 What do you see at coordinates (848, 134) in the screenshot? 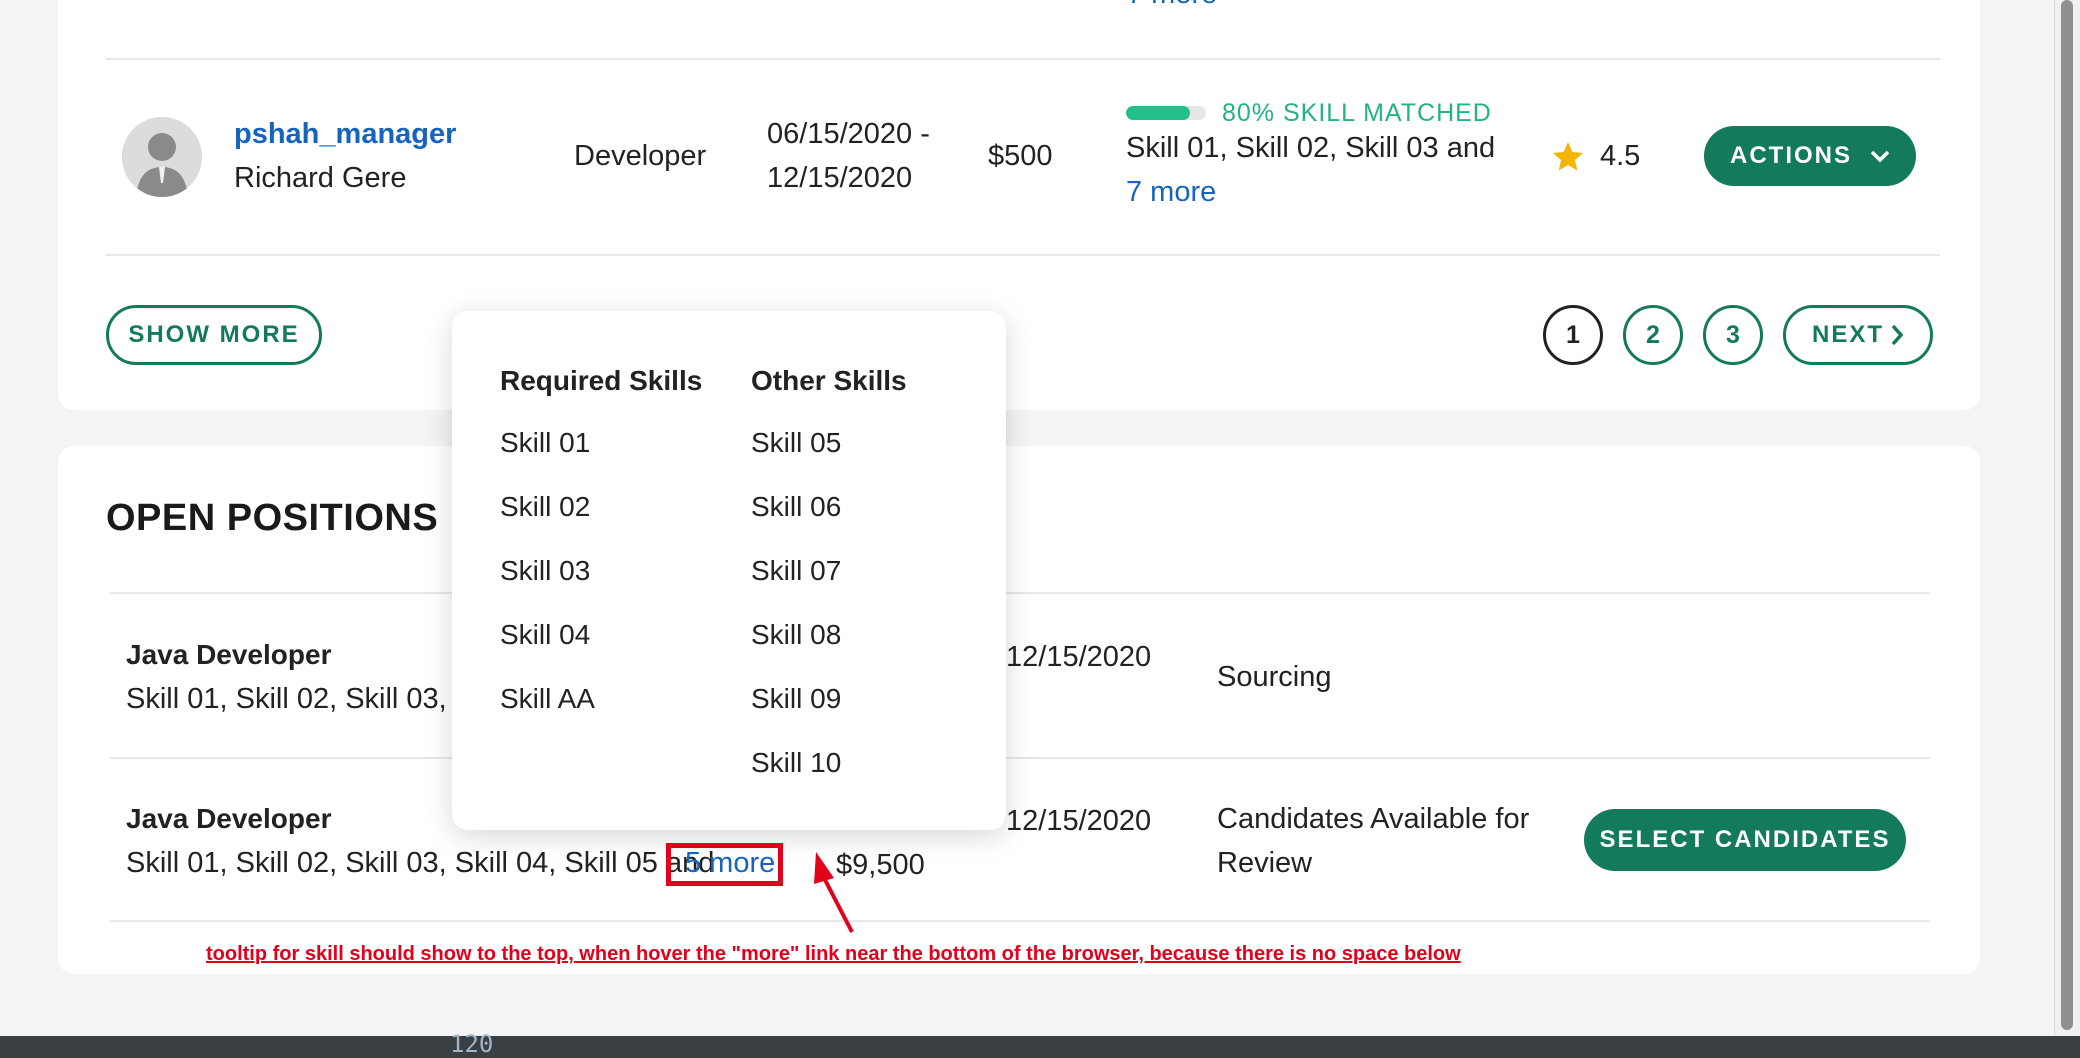
I see `candidate-date-start: 06/15/2020 -` at bounding box center [848, 134].